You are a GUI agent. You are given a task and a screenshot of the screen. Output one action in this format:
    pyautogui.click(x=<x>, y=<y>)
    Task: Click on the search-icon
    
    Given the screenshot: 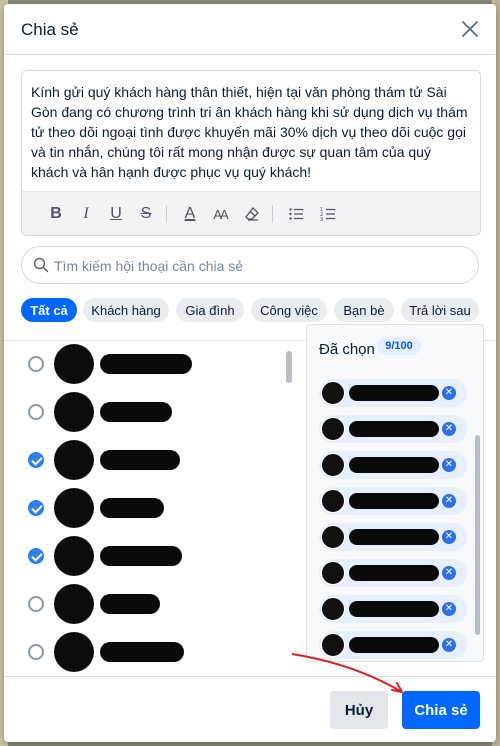 What is the action you would take?
    pyautogui.click(x=41, y=265)
    